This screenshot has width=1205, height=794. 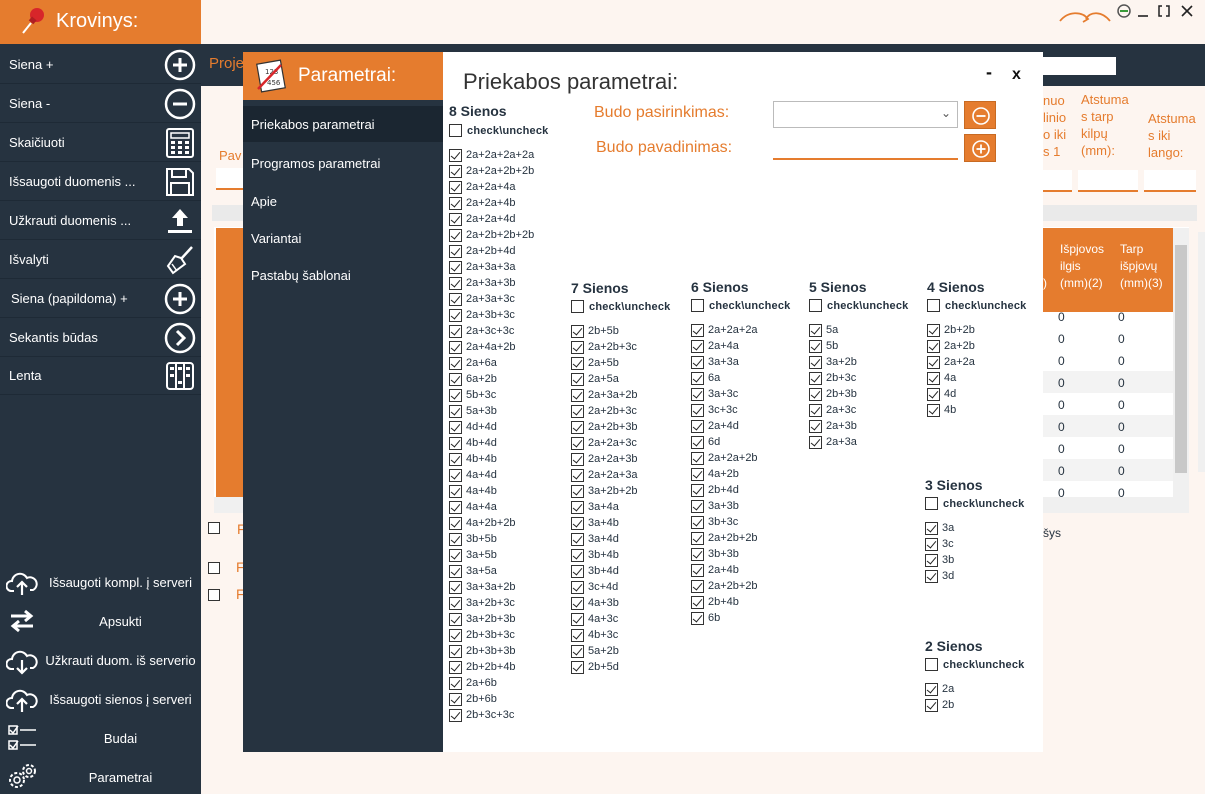 What do you see at coordinates (491, 427) in the screenshot?
I see `wall-option: 4d+4d` at bounding box center [491, 427].